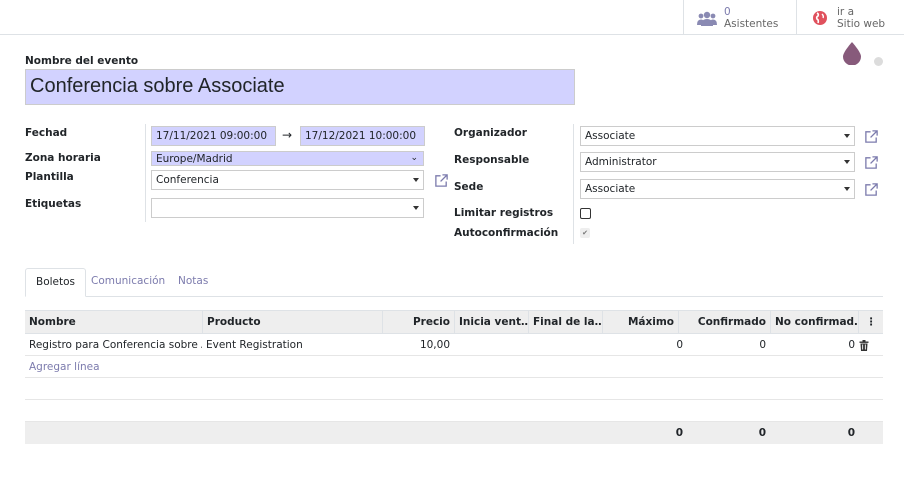  I want to click on kanban-state-dot, so click(878, 61).